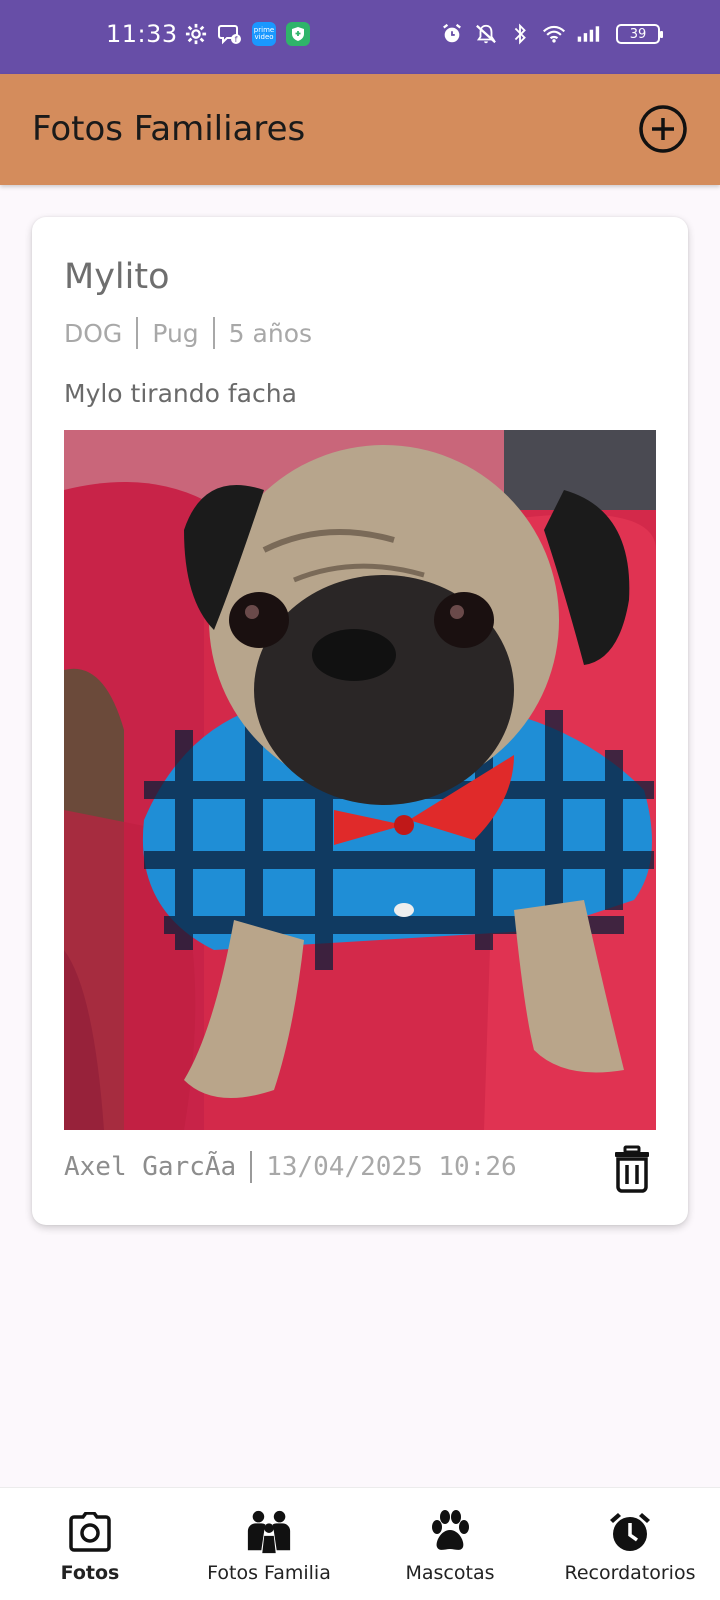 Image resolution: width=720 pixels, height=1600 pixels. I want to click on paw-icon, so click(450, 1532).